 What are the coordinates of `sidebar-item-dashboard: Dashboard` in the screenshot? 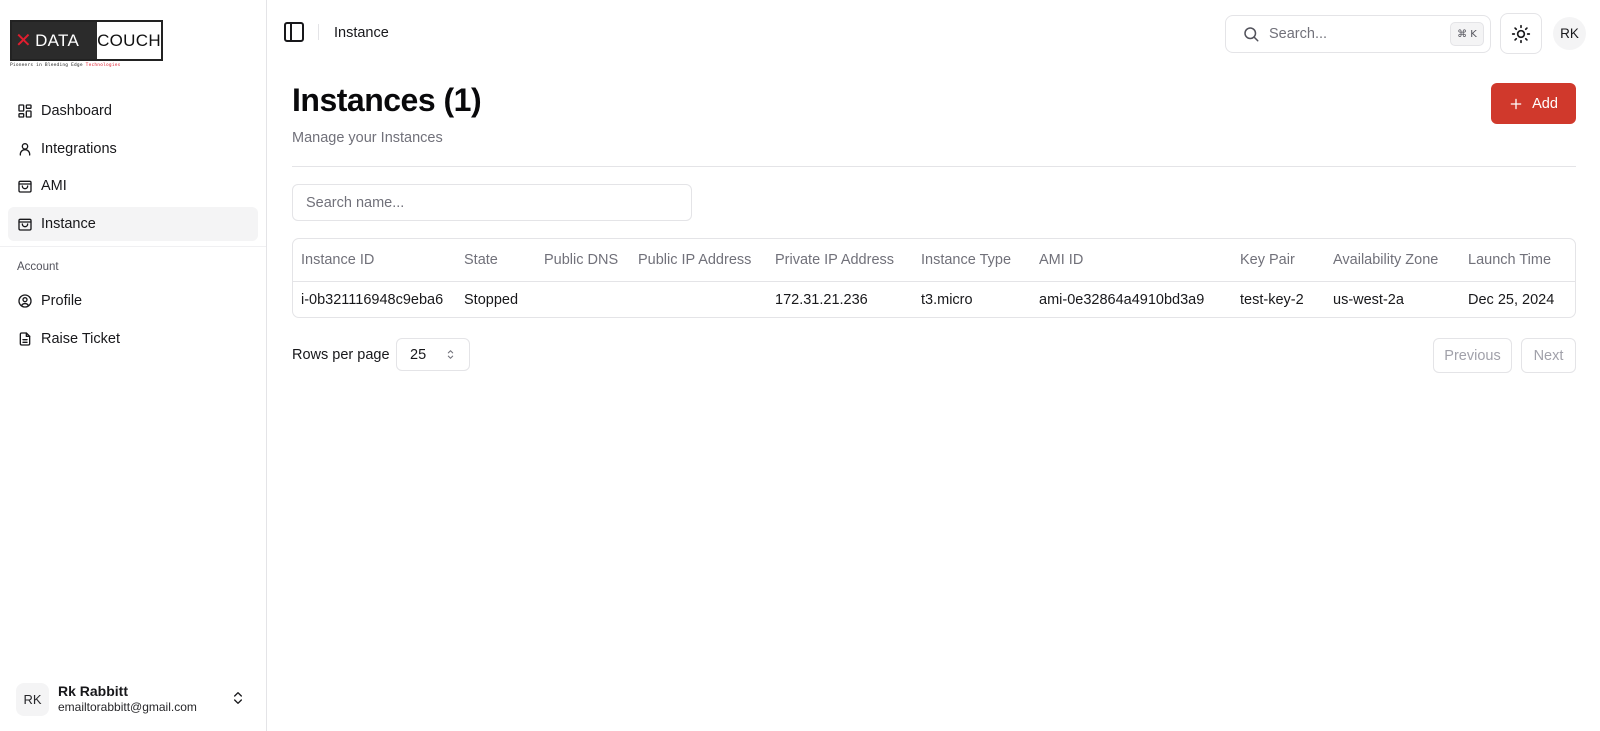 It's located at (133, 111).